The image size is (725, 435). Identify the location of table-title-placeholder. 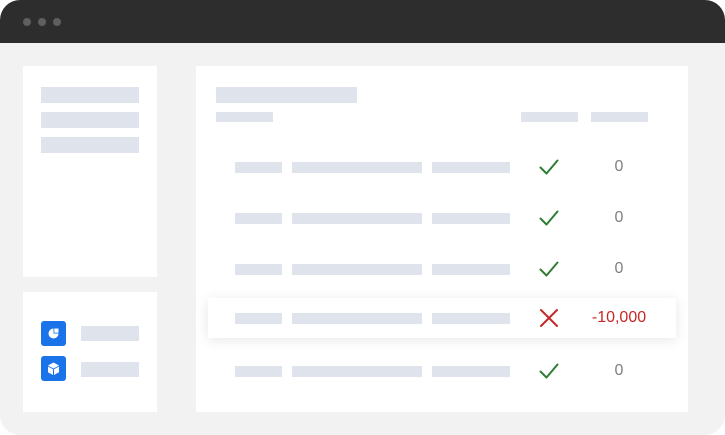
(286, 95).